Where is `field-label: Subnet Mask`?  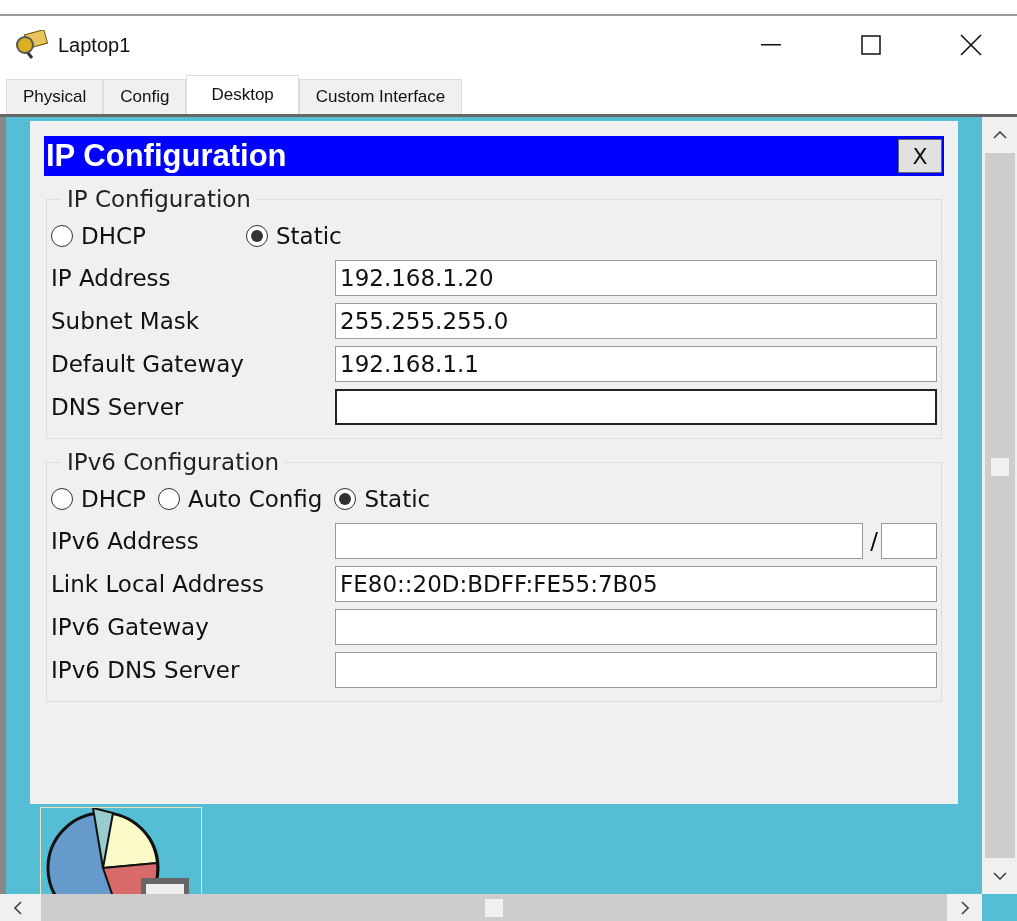 field-label: Subnet Mask is located at coordinates (126, 320).